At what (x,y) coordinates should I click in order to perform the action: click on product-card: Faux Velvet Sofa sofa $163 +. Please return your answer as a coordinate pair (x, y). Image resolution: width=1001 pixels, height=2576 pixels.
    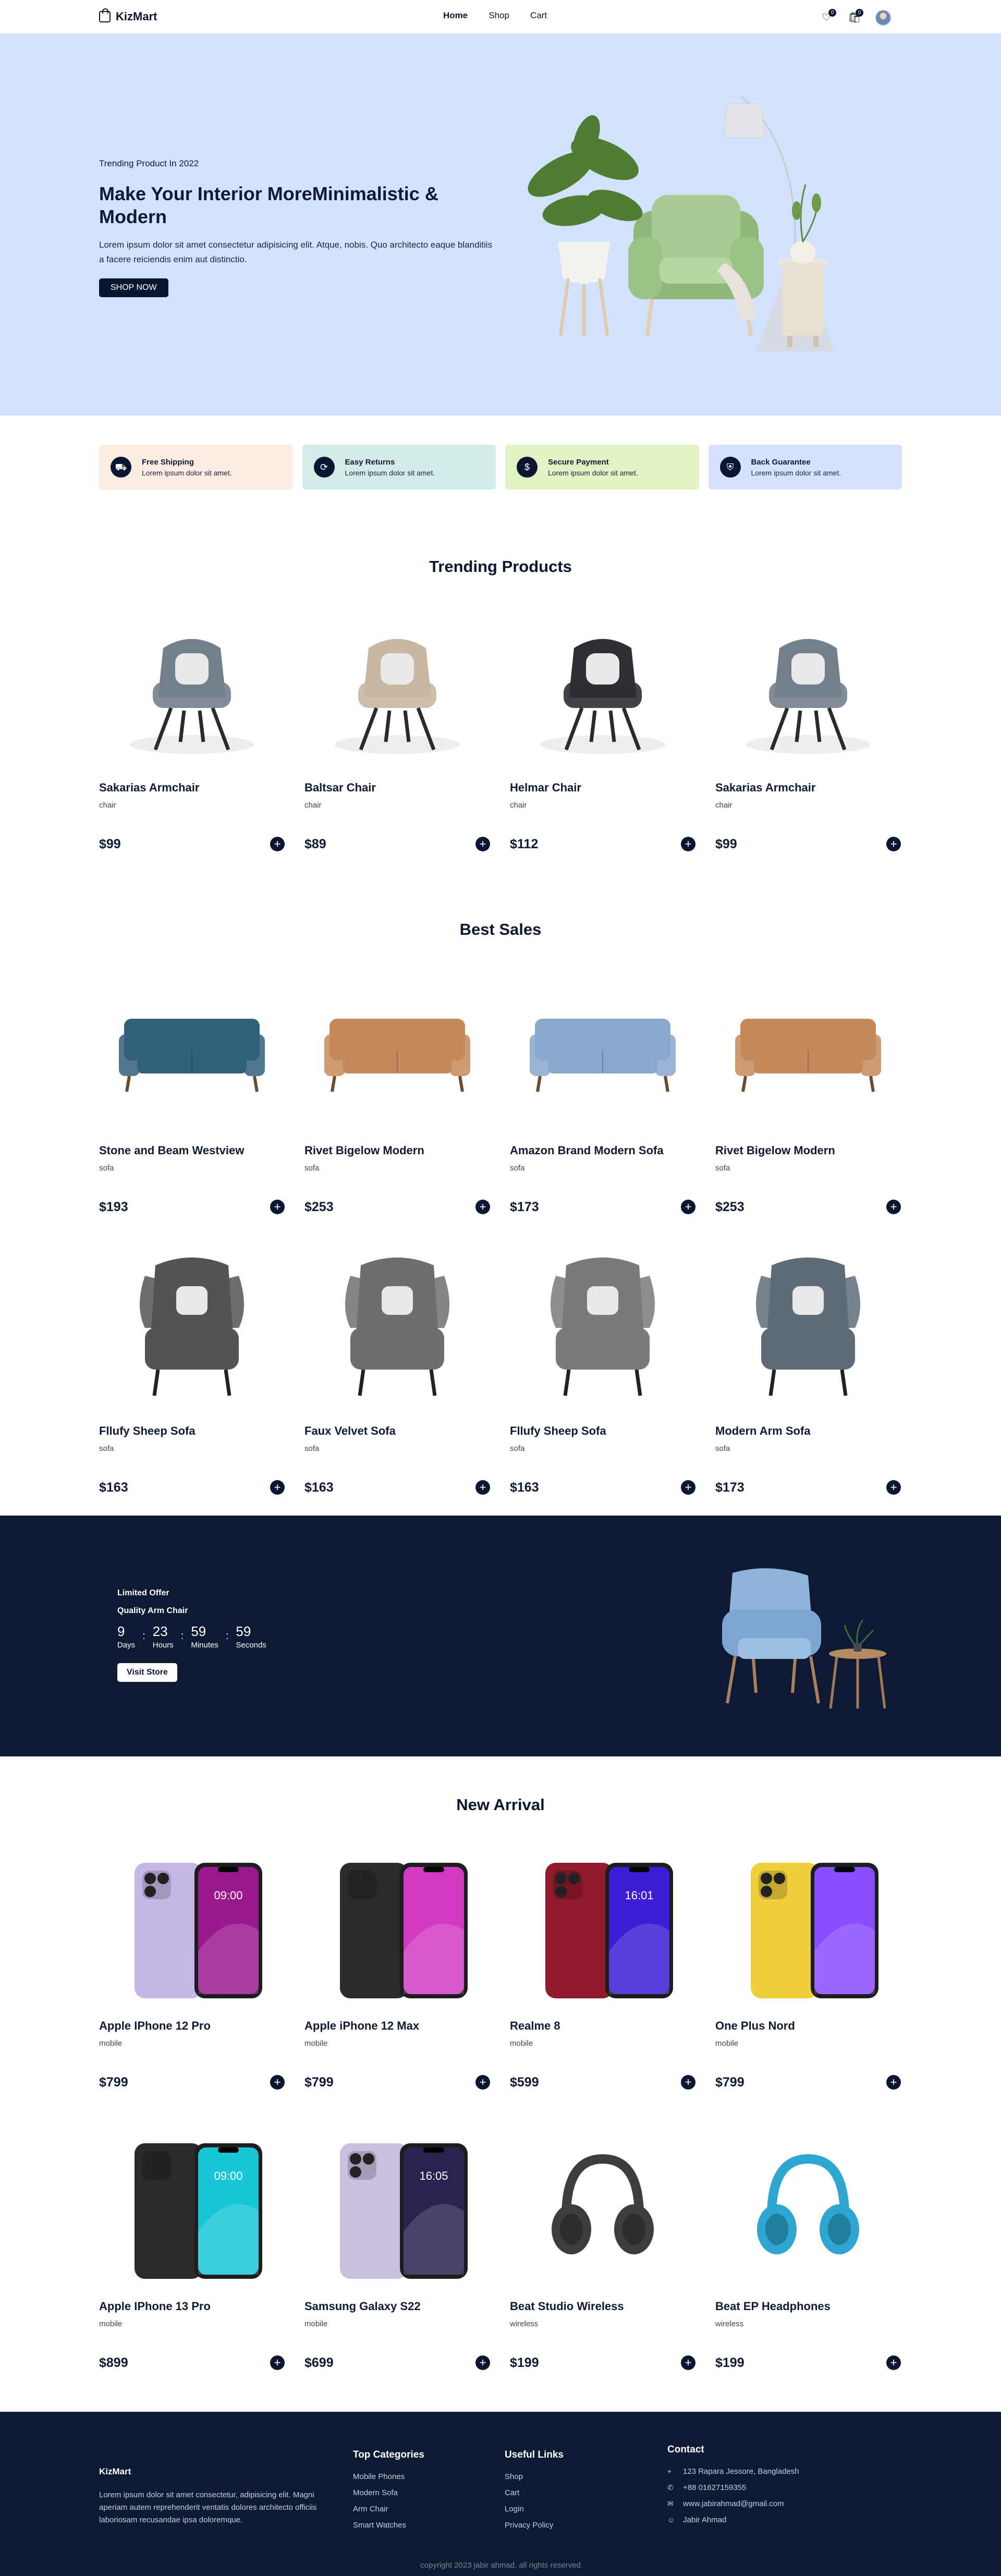
    Looking at the image, I should click on (397, 1367).